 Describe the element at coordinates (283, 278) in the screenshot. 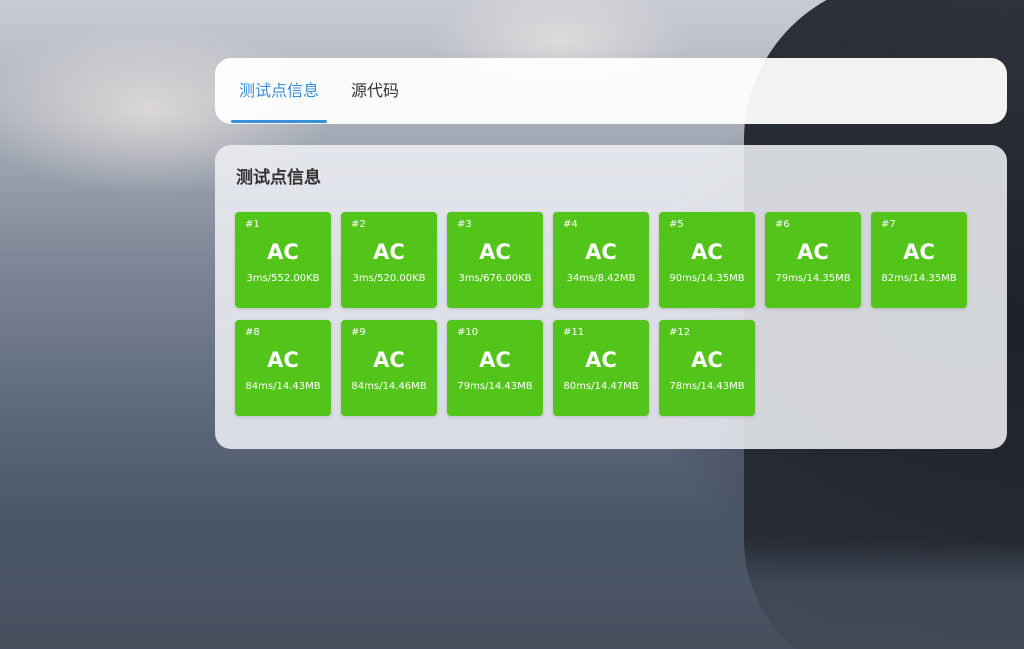

I see `test-case-stats: 3ms/552.00KB` at that location.